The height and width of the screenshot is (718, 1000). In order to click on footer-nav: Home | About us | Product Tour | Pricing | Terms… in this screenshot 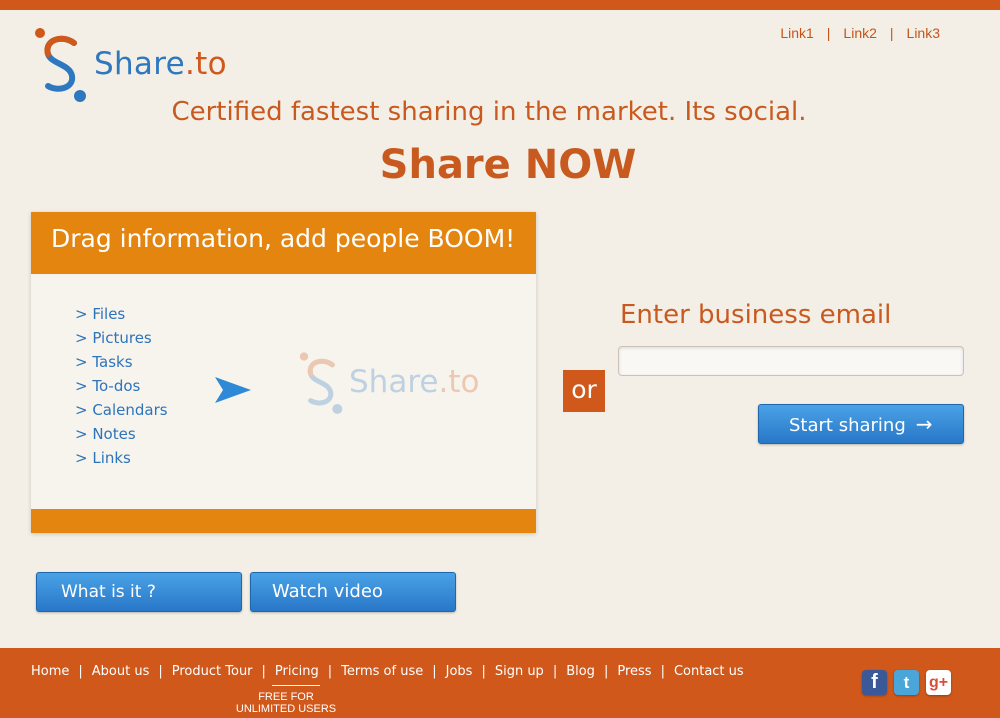, I will do `click(387, 675)`.